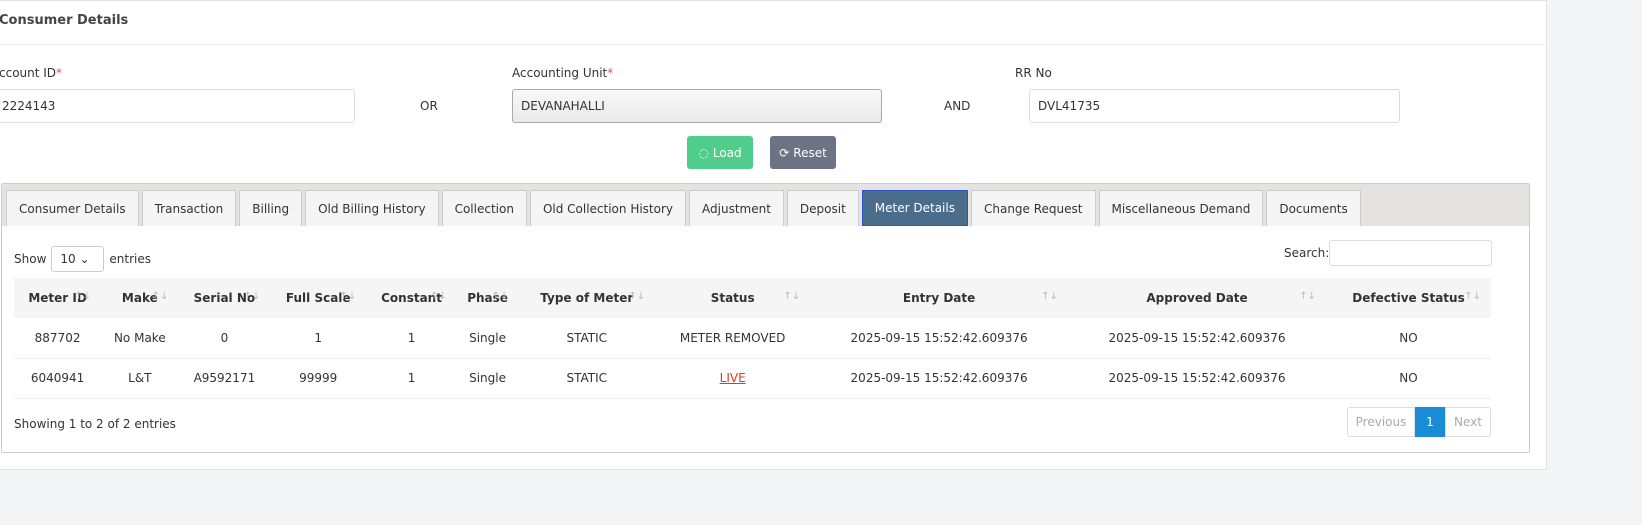  I want to click on rr-no-label: RR No, so click(1033, 73).